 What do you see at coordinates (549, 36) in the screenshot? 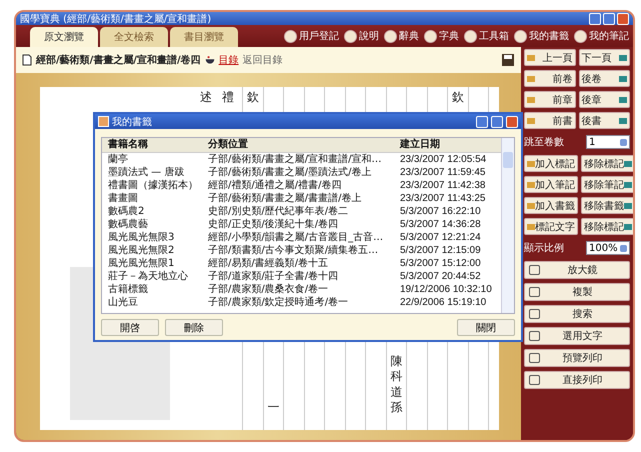
I see `toolbar-link: 我的書籤` at bounding box center [549, 36].